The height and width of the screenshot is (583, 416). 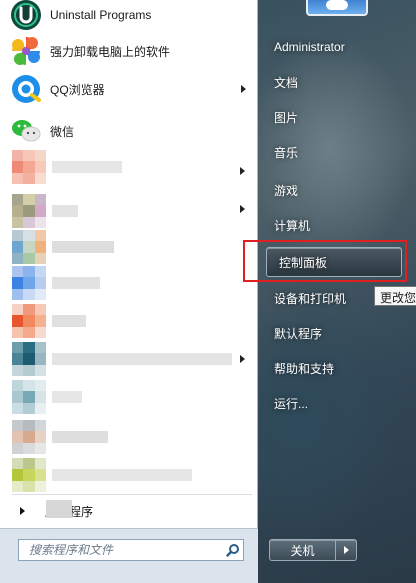 What do you see at coordinates (26, 15) in the screenshot?
I see `uninstall-icon` at bounding box center [26, 15].